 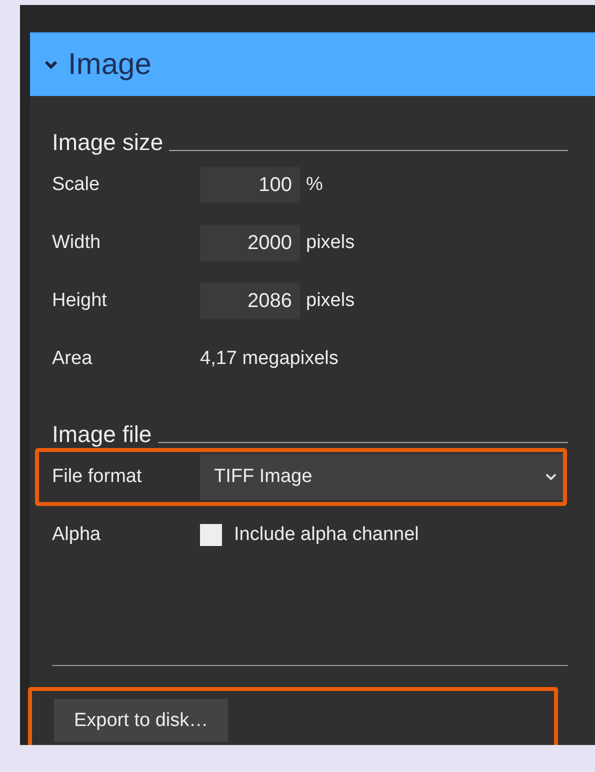 What do you see at coordinates (102, 434) in the screenshot?
I see `section-title: Image file` at bounding box center [102, 434].